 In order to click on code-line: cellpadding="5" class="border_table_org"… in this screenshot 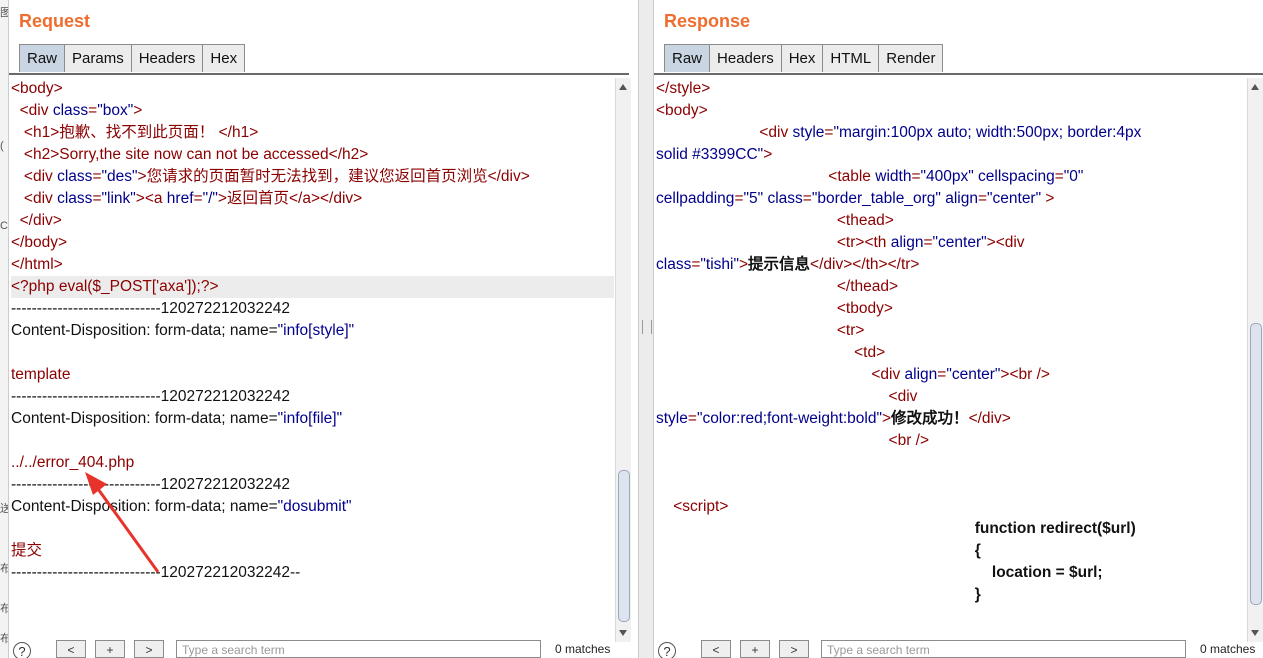, I will do `click(951, 199)`.